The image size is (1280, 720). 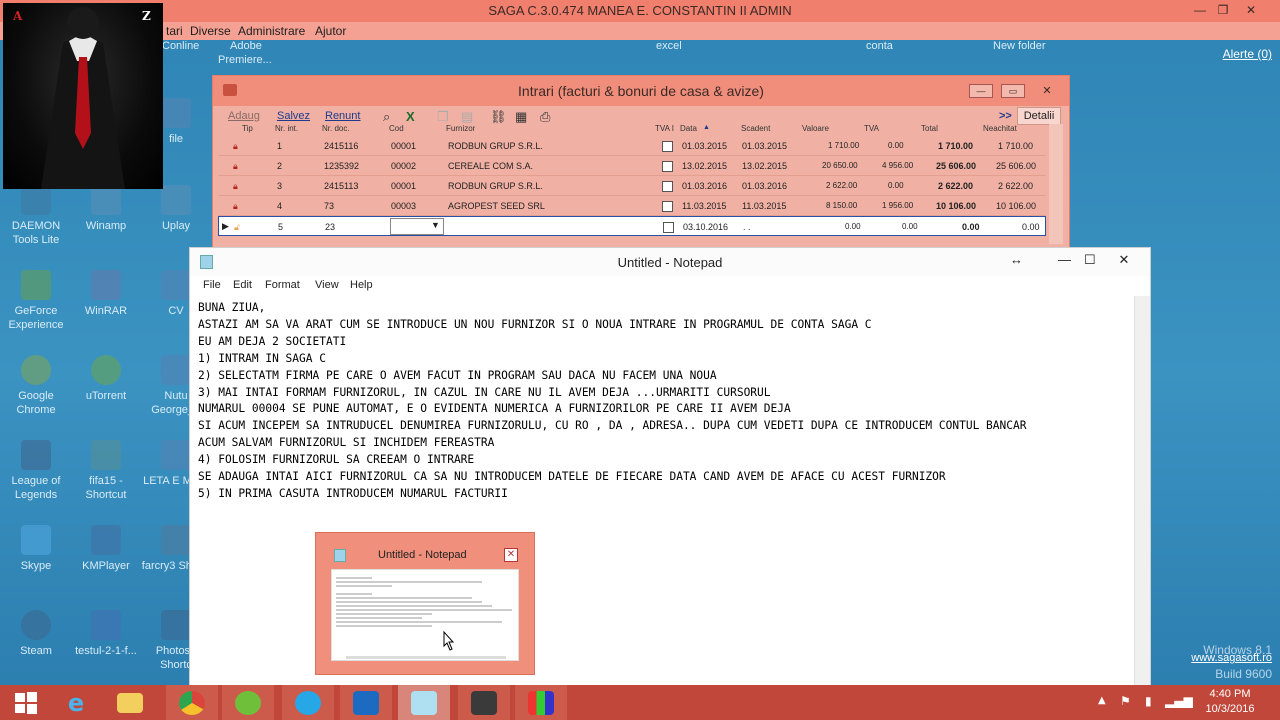 What do you see at coordinates (130, 702) in the screenshot?
I see `taskbar-file-explorer` at bounding box center [130, 702].